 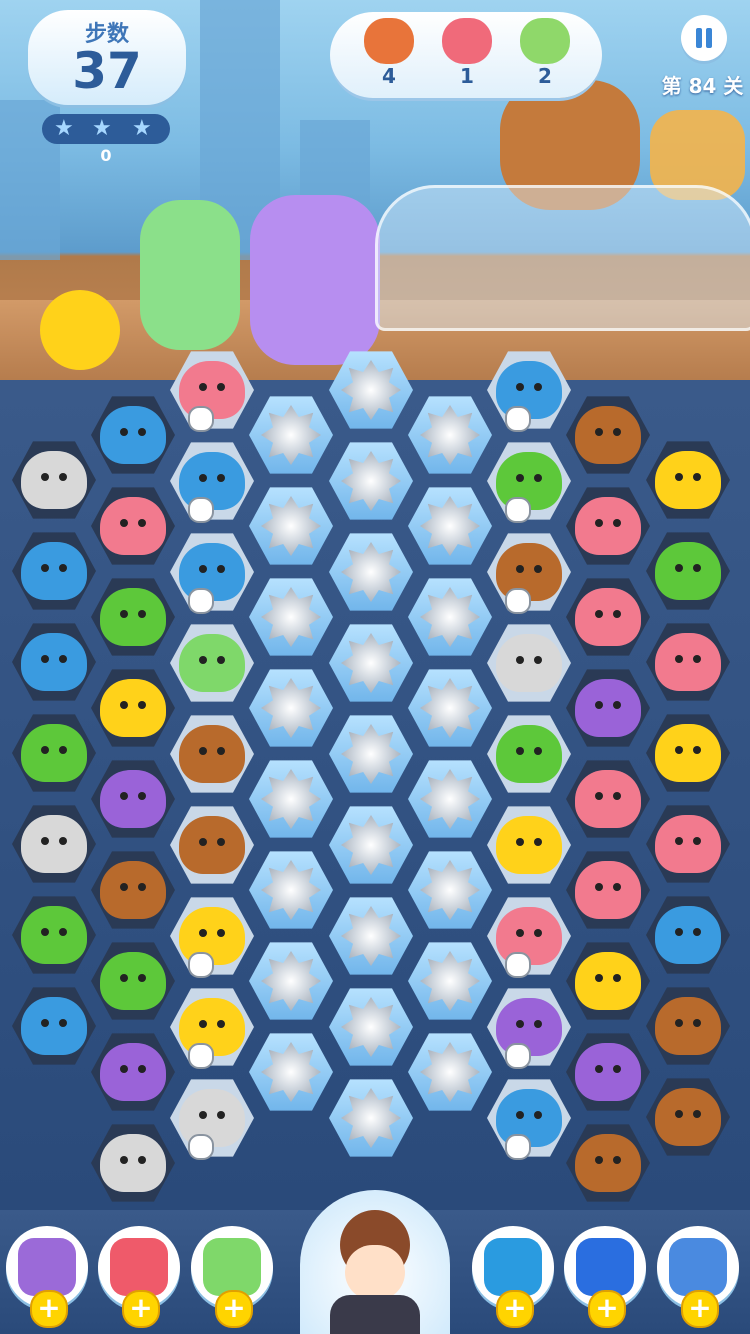 What do you see at coordinates (389, 41) in the screenshot?
I see `hotdog-icon` at bounding box center [389, 41].